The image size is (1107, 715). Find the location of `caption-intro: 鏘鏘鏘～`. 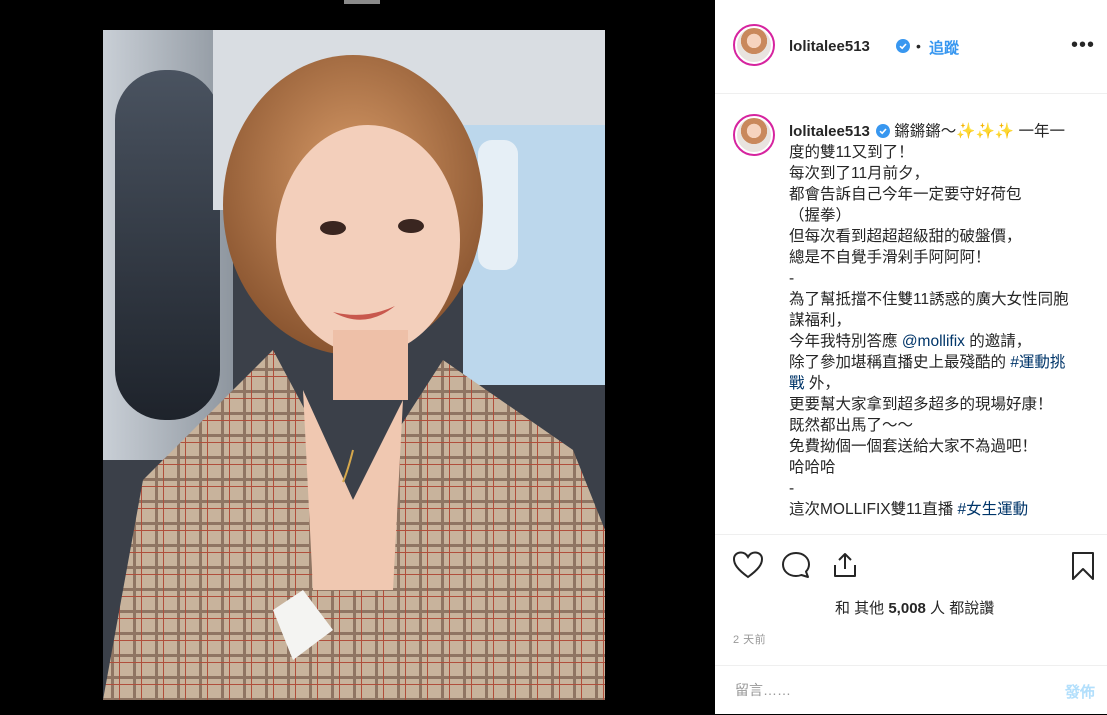

caption-intro: 鏘鏘鏘～ is located at coordinates (925, 131).